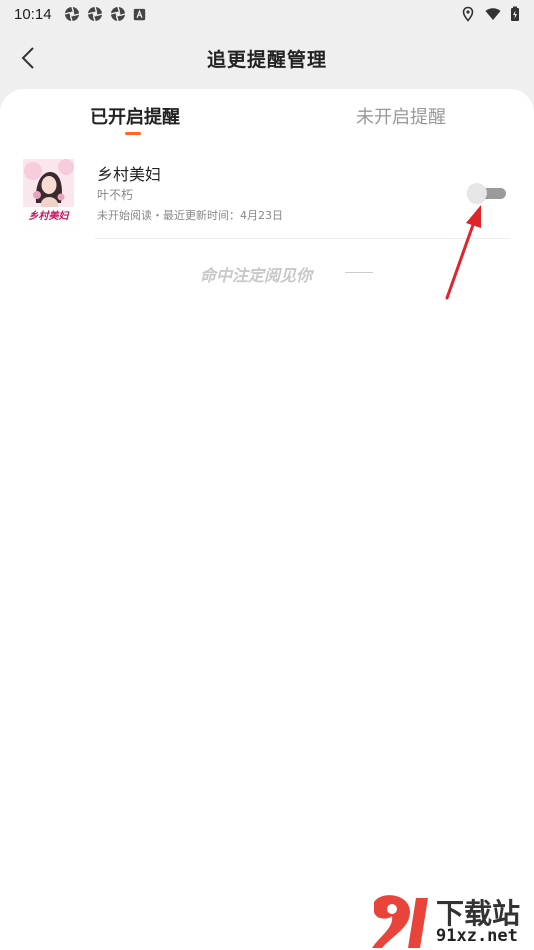  What do you see at coordinates (302, 238) in the screenshot?
I see `item-divider` at bounding box center [302, 238].